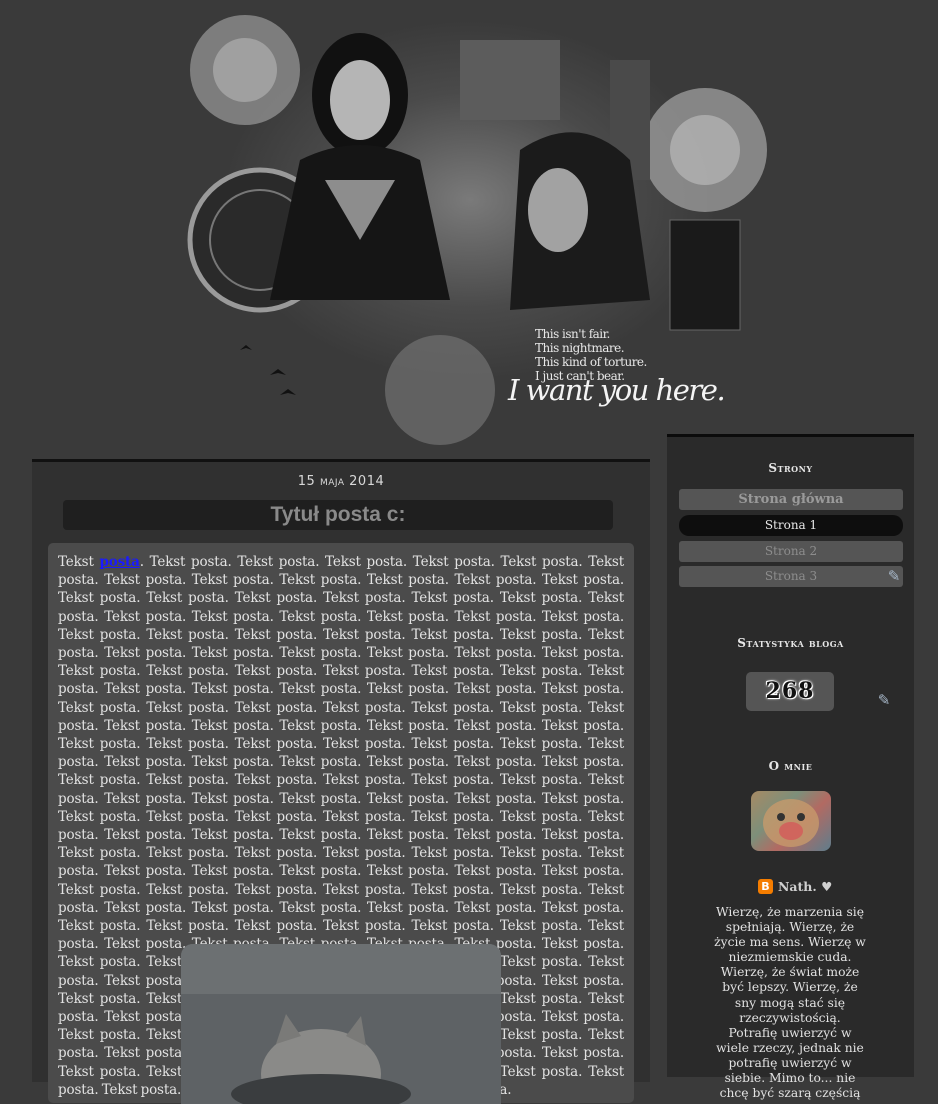 This screenshot has width=938, height=1104. Describe the element at coordinates (617, 390) in the screenshot. I see `header-tagline: I want you here.` at that location.